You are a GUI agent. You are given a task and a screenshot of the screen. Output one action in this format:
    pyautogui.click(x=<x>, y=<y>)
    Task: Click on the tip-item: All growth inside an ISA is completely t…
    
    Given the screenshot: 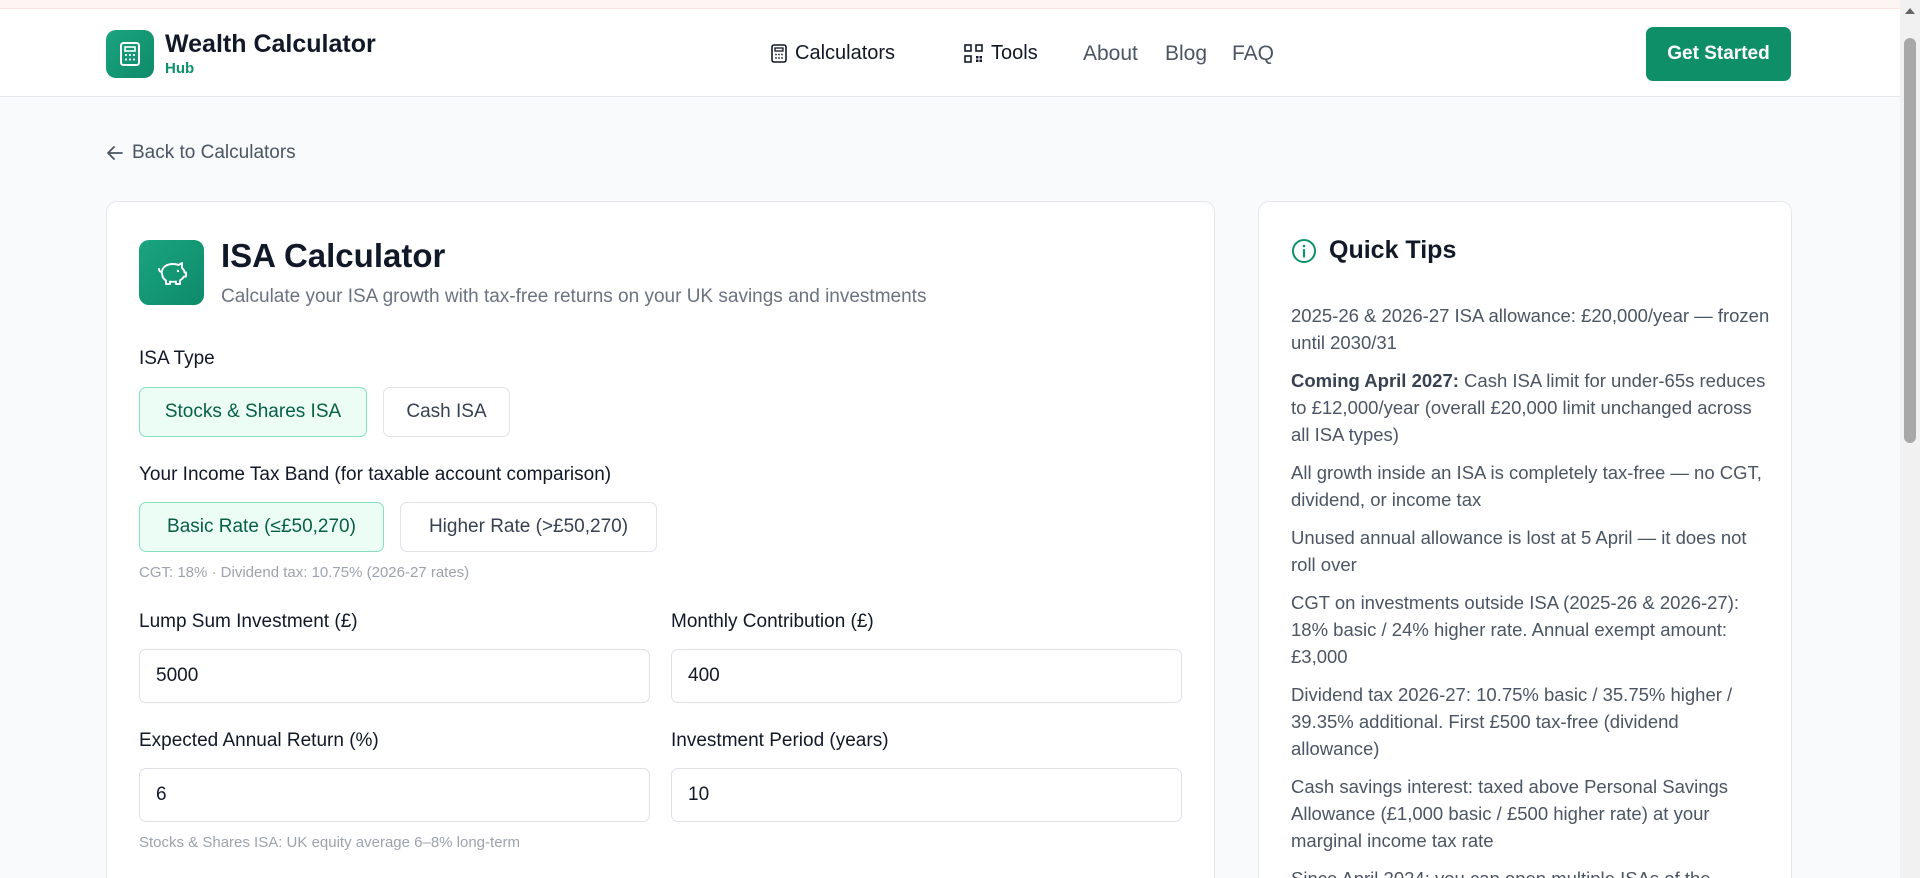 What is the action you would take?
    pyautogui.click(x=1526, y=486)
    